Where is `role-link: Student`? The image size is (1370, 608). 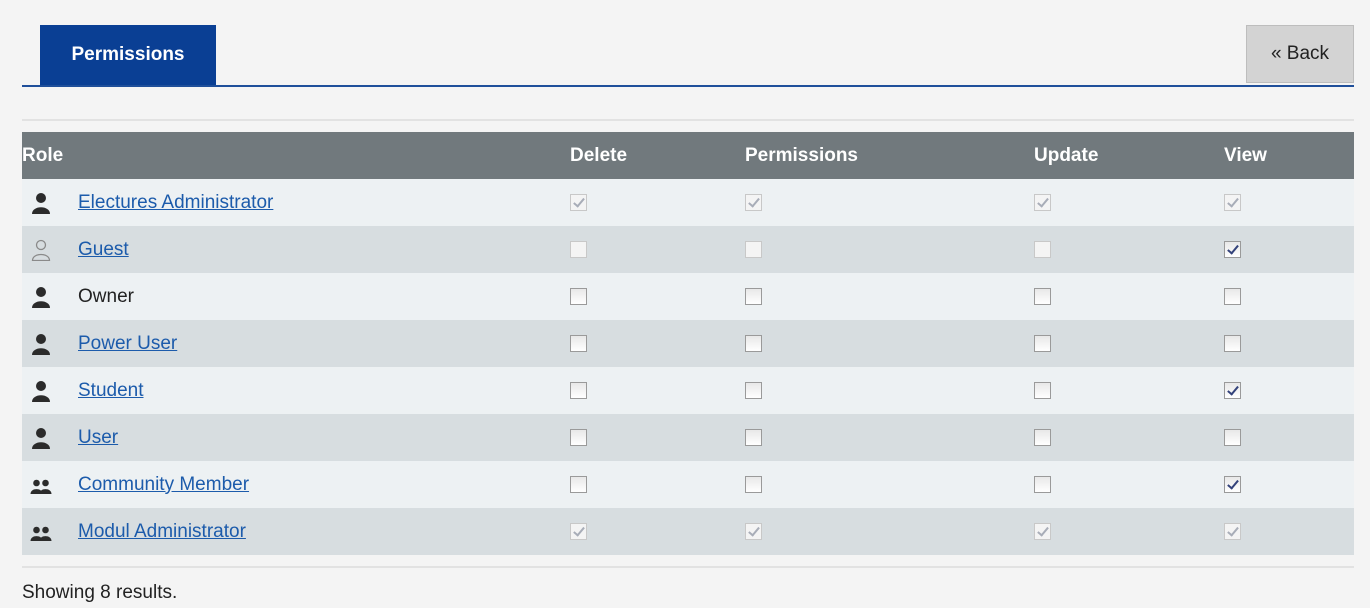 role-link: Student is located at coordinates (111, 391).